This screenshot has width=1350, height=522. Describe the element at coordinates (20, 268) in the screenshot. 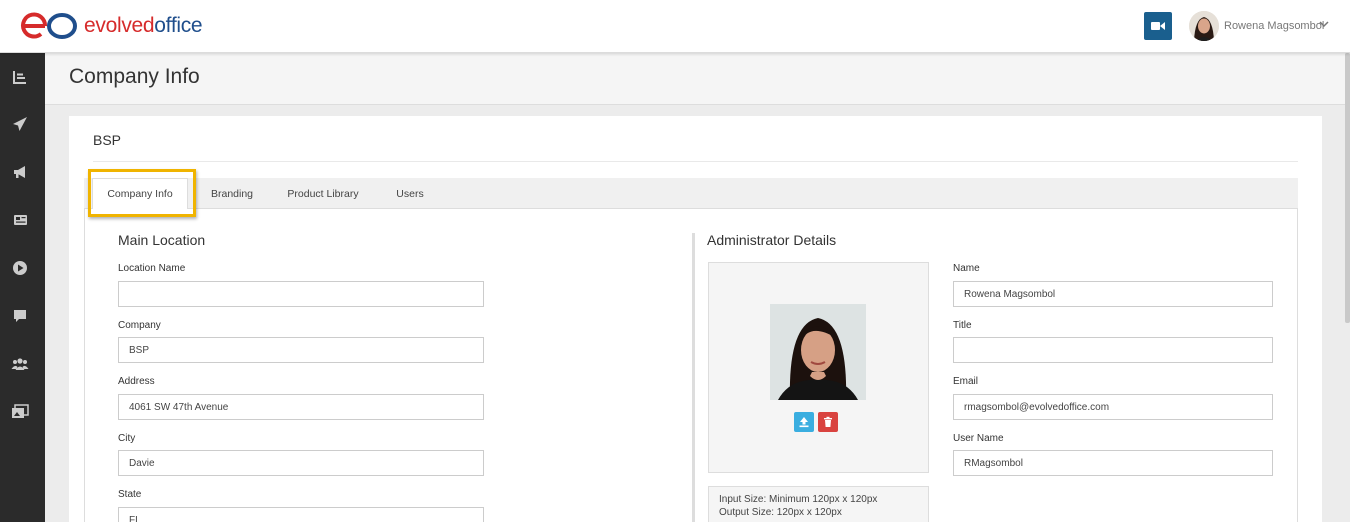

I see `play-circle-icon` at that location.